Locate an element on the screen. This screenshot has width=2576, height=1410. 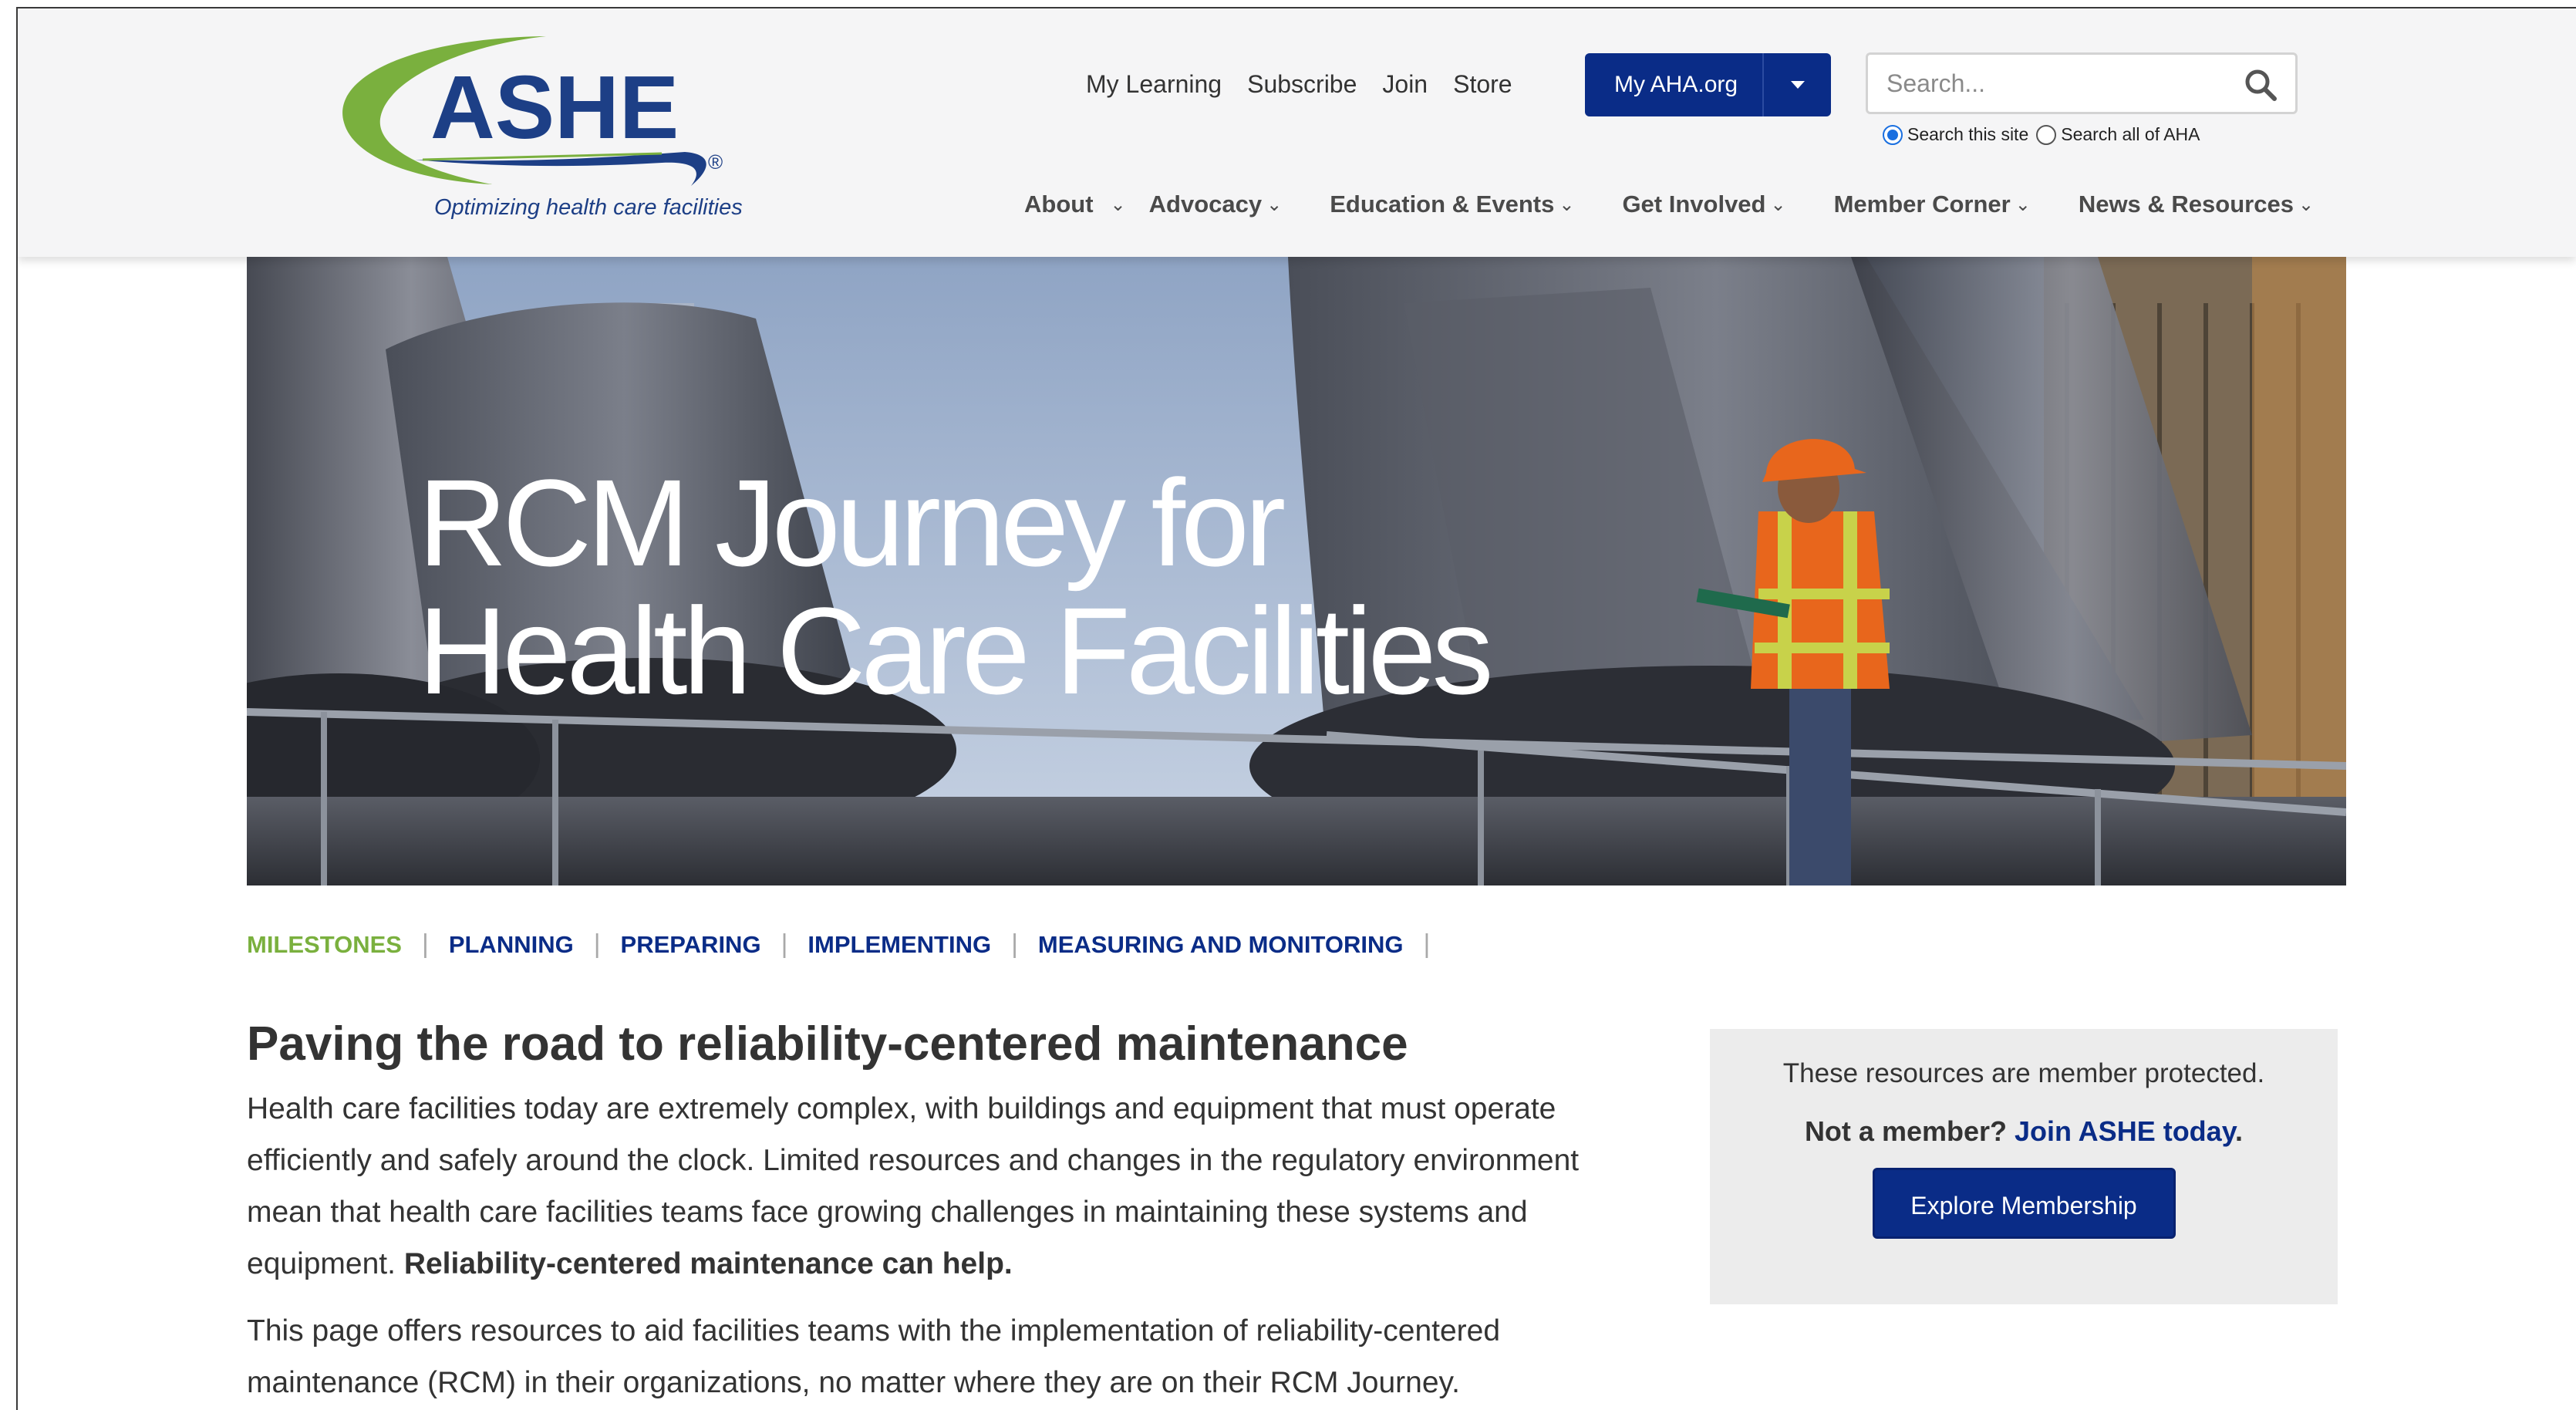
member-protected-notice: These resources are member protected. is located at coordinates (2023, 1073).